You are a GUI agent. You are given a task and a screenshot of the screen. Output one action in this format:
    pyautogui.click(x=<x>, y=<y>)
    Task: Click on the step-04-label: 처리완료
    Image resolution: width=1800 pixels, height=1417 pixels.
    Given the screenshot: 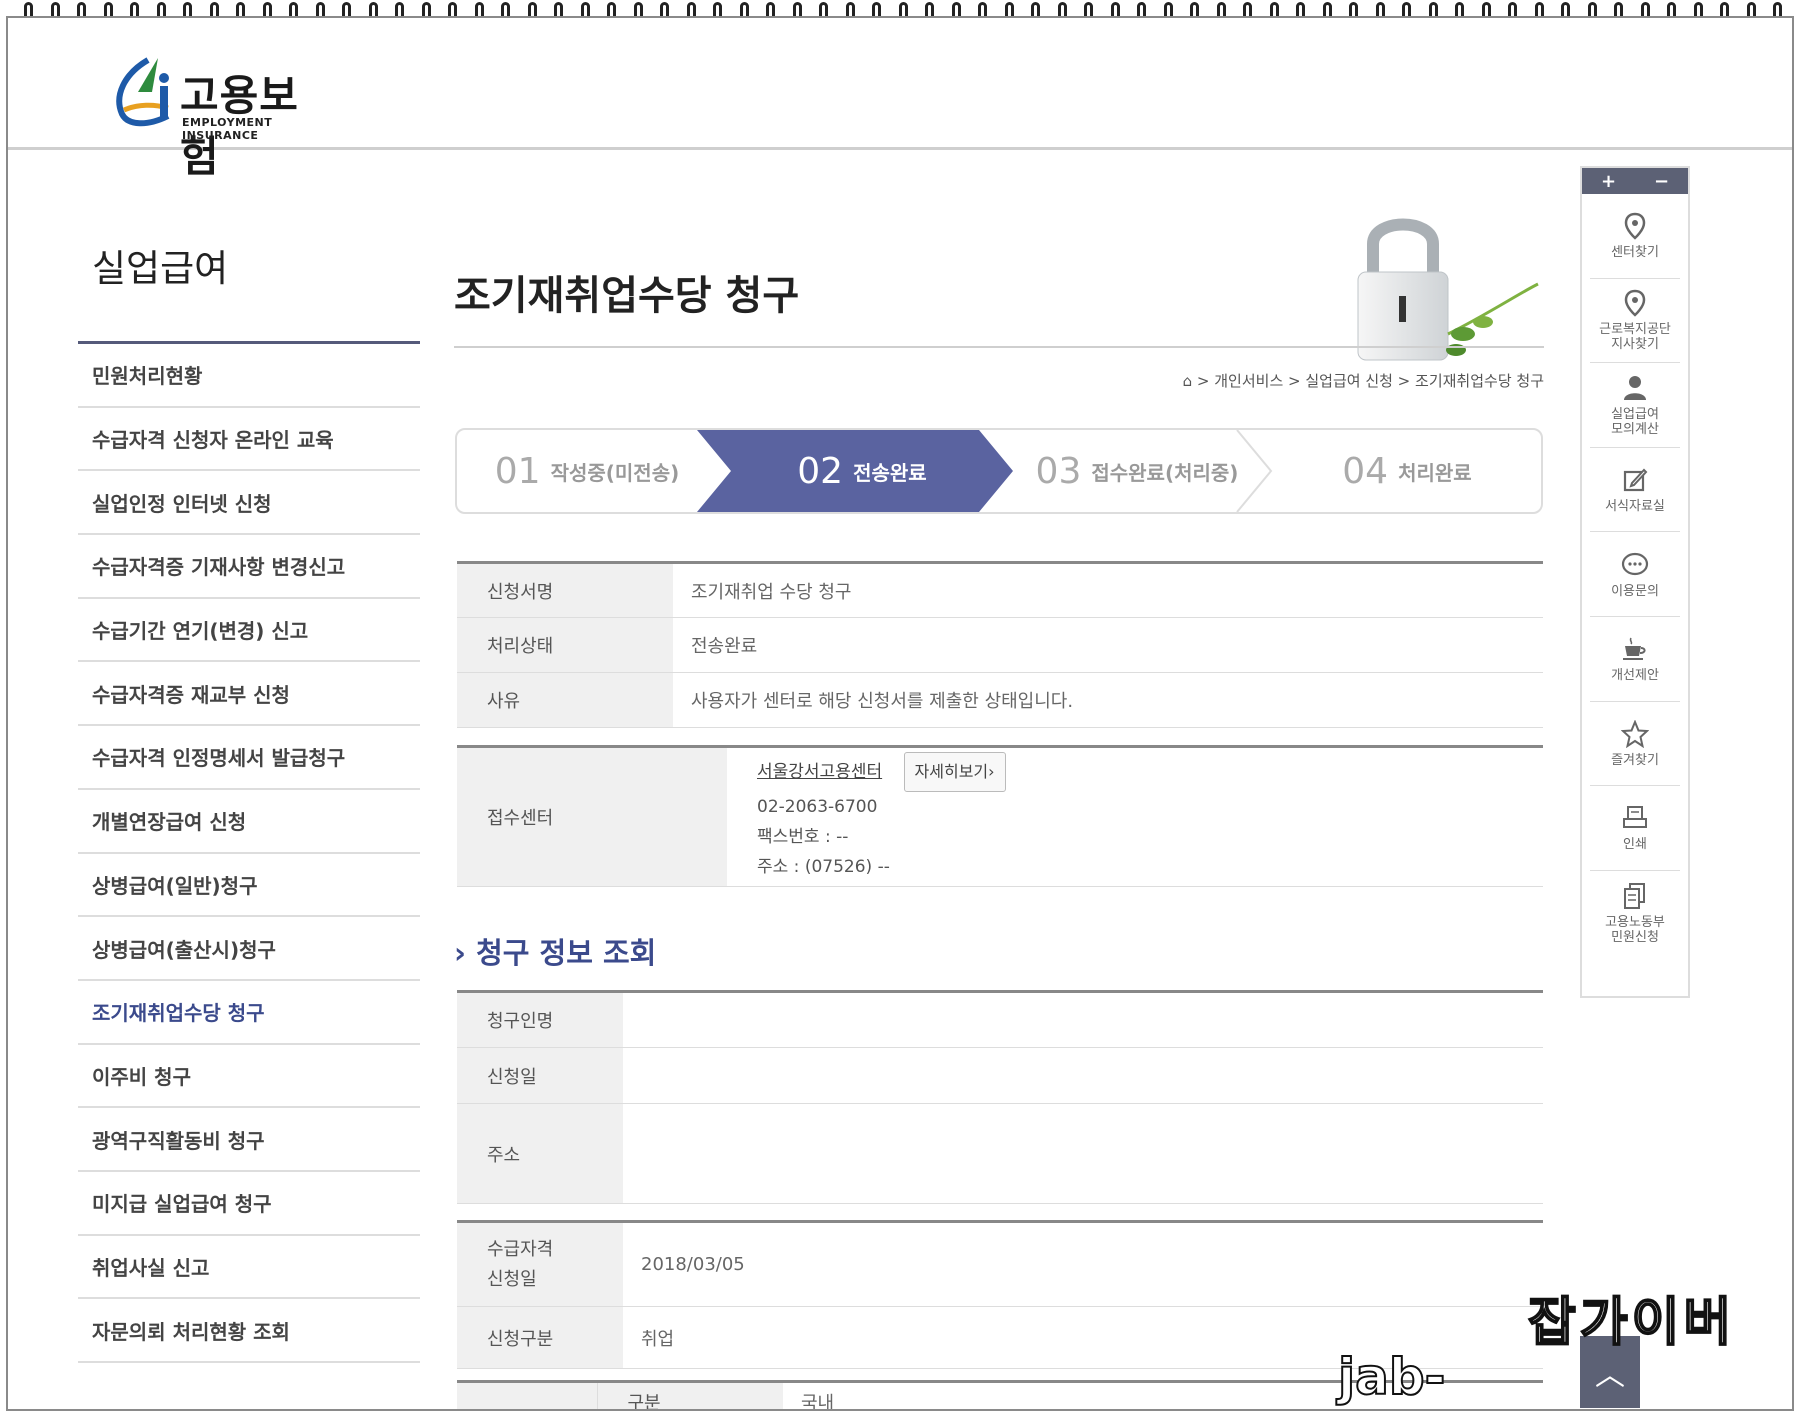 What is the action you would take?
    pyautogui.click(x=1435, y=472)
    